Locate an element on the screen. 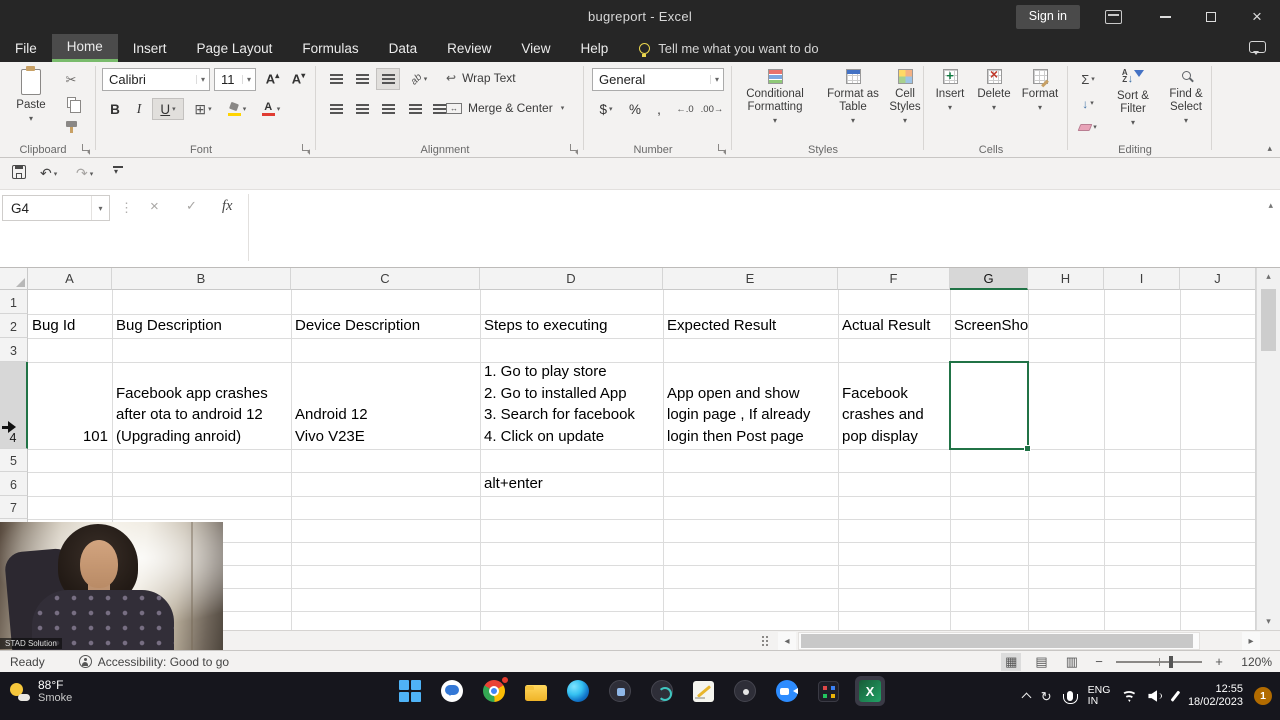  tab-home: Home is located at coordinates (84, 48).